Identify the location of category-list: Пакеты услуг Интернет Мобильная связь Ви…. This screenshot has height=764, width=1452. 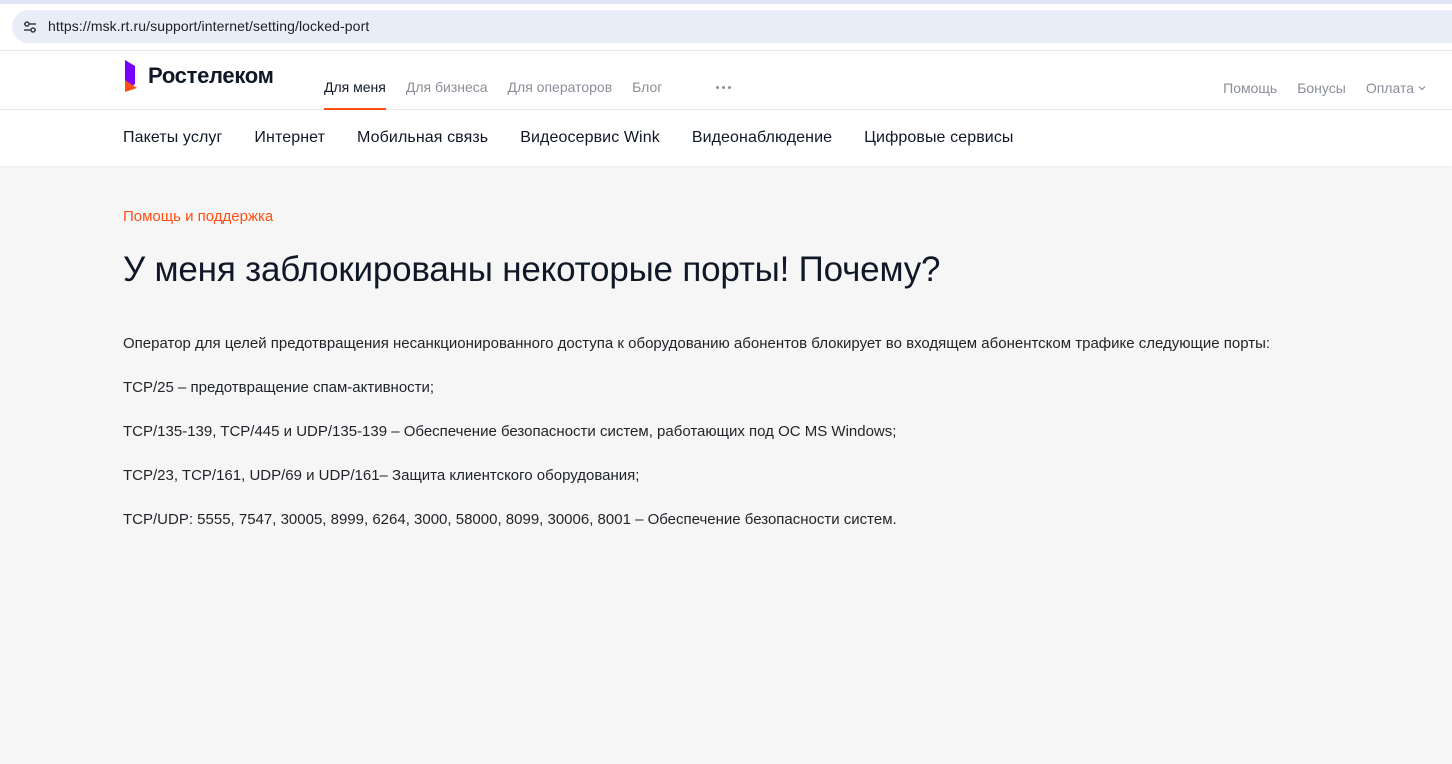
(584, 138).